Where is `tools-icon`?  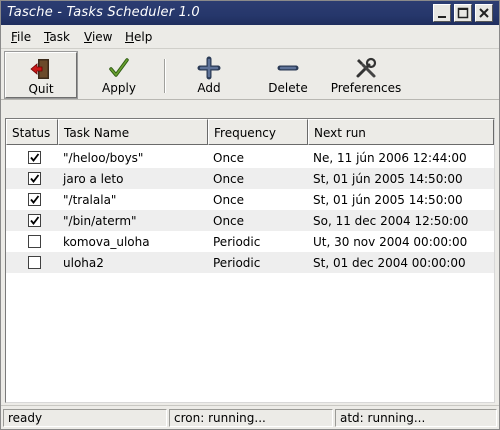
tools-icon is located at coordinates (366, 67).